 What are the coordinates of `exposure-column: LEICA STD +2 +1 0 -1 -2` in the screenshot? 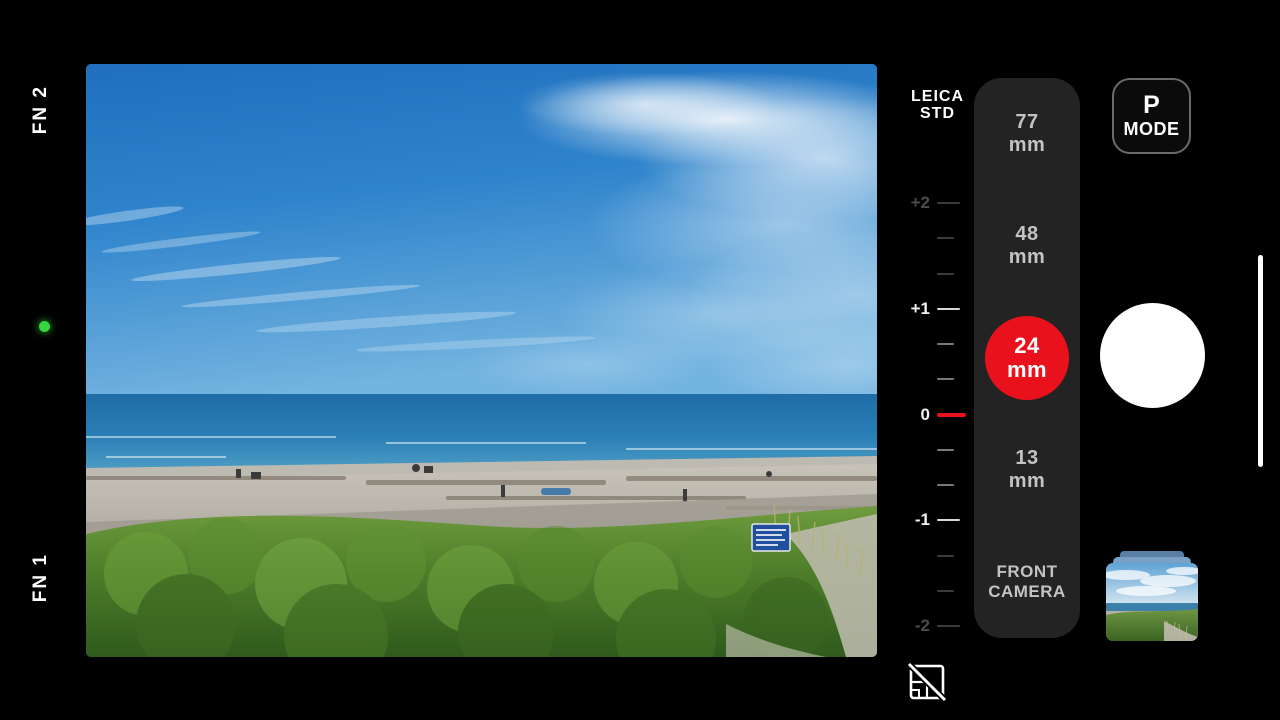 It's located at (937, 395).